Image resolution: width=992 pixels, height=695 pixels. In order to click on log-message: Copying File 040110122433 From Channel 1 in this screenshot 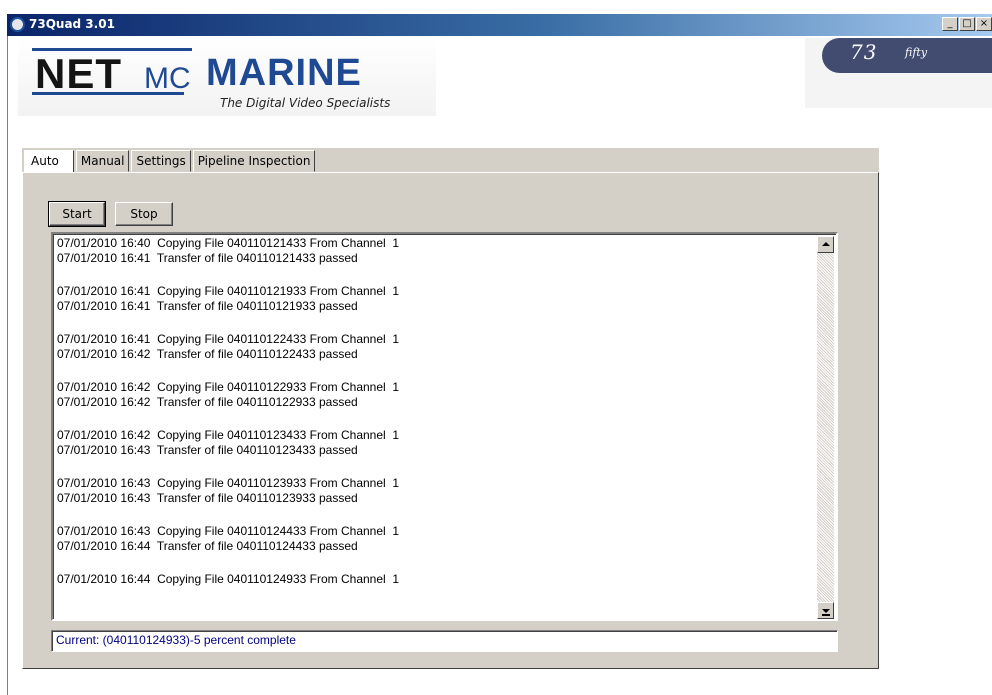, I will do `click(278, 339)`.